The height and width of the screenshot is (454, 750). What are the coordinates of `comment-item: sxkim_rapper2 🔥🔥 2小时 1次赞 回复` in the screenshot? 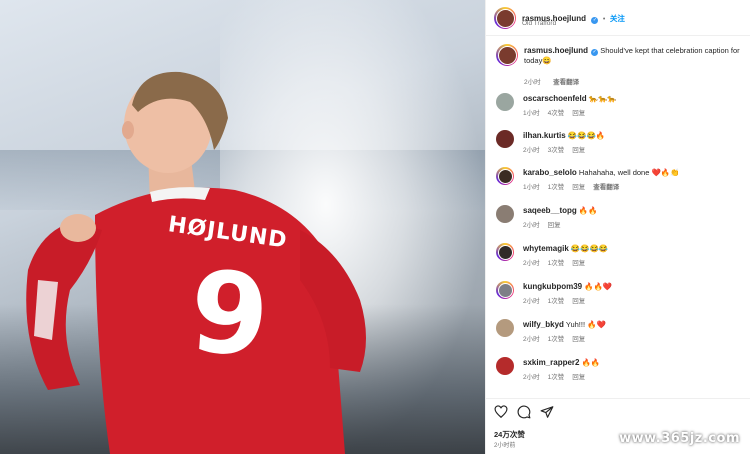 It's located at (621, 372).